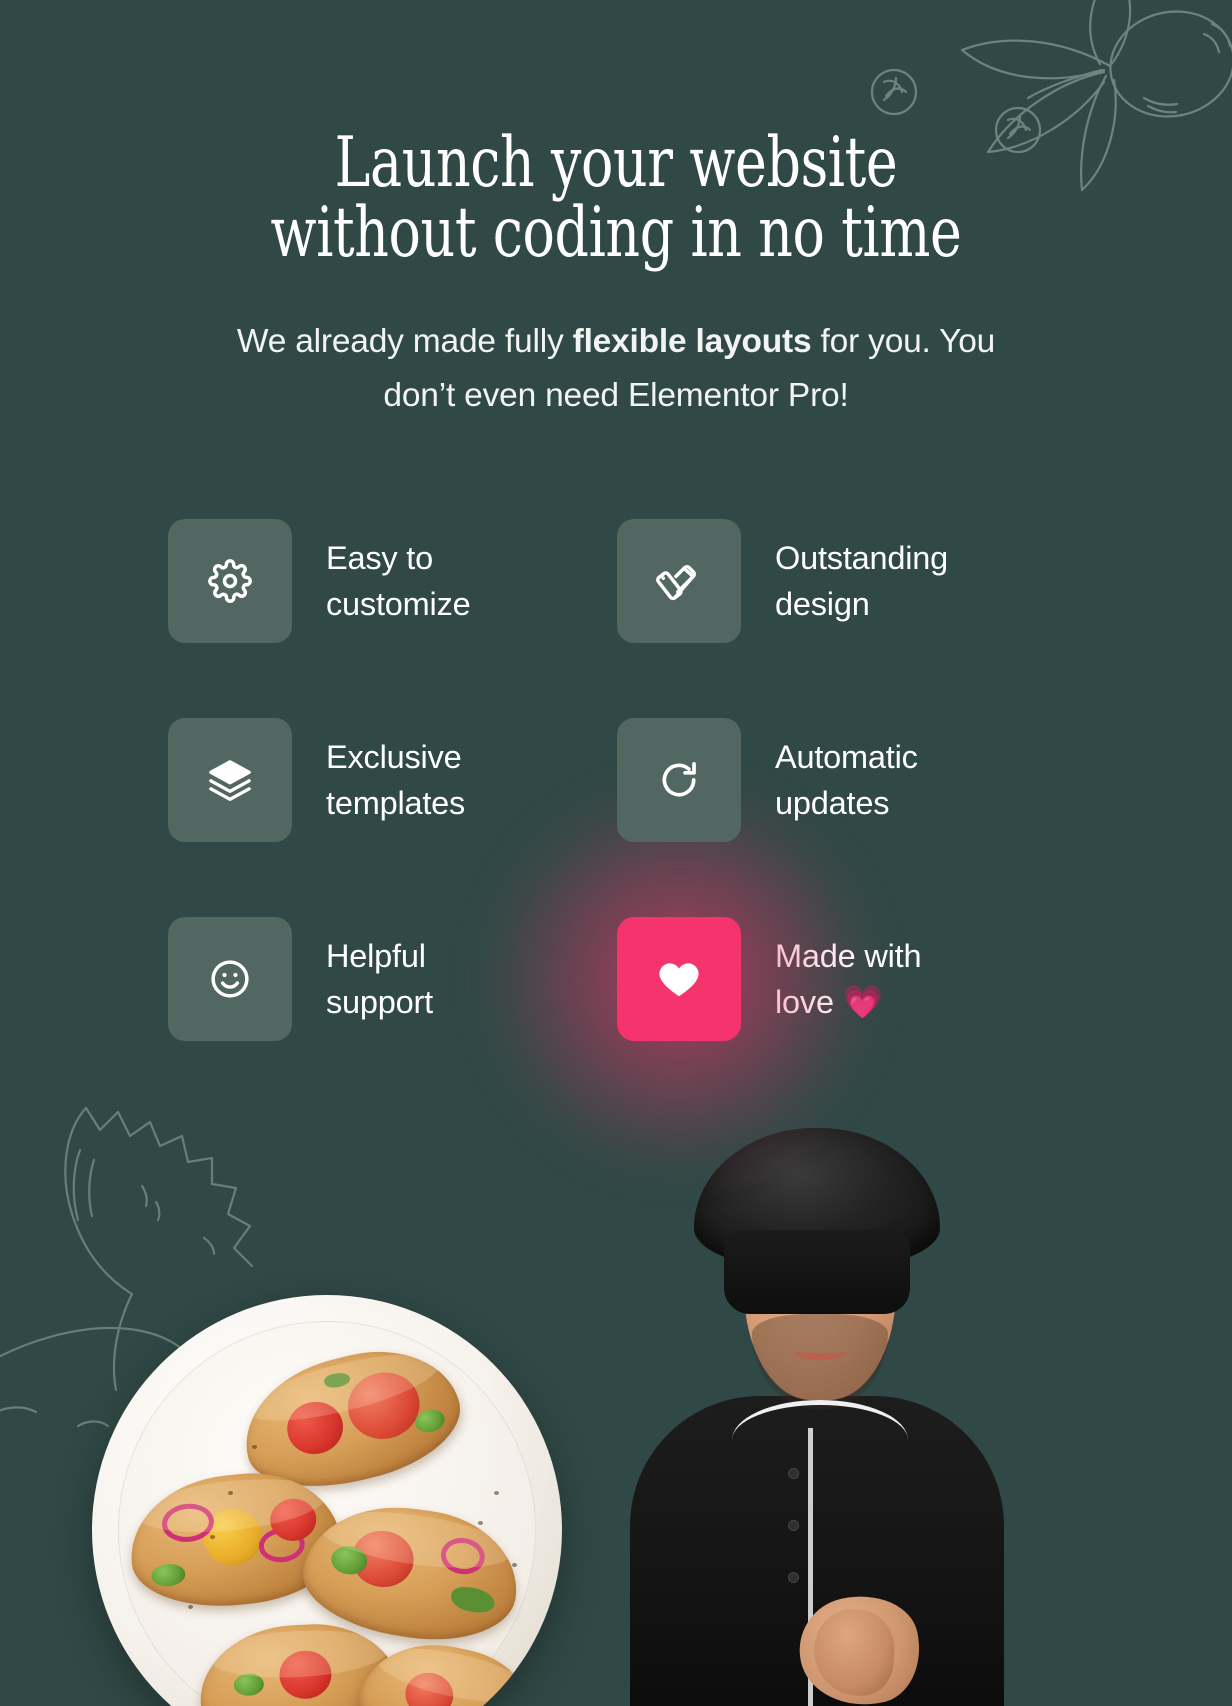  Describe the element at coordinates (846, 780) in the screenshot. I see `feature-label: Automatic updates` at that location.